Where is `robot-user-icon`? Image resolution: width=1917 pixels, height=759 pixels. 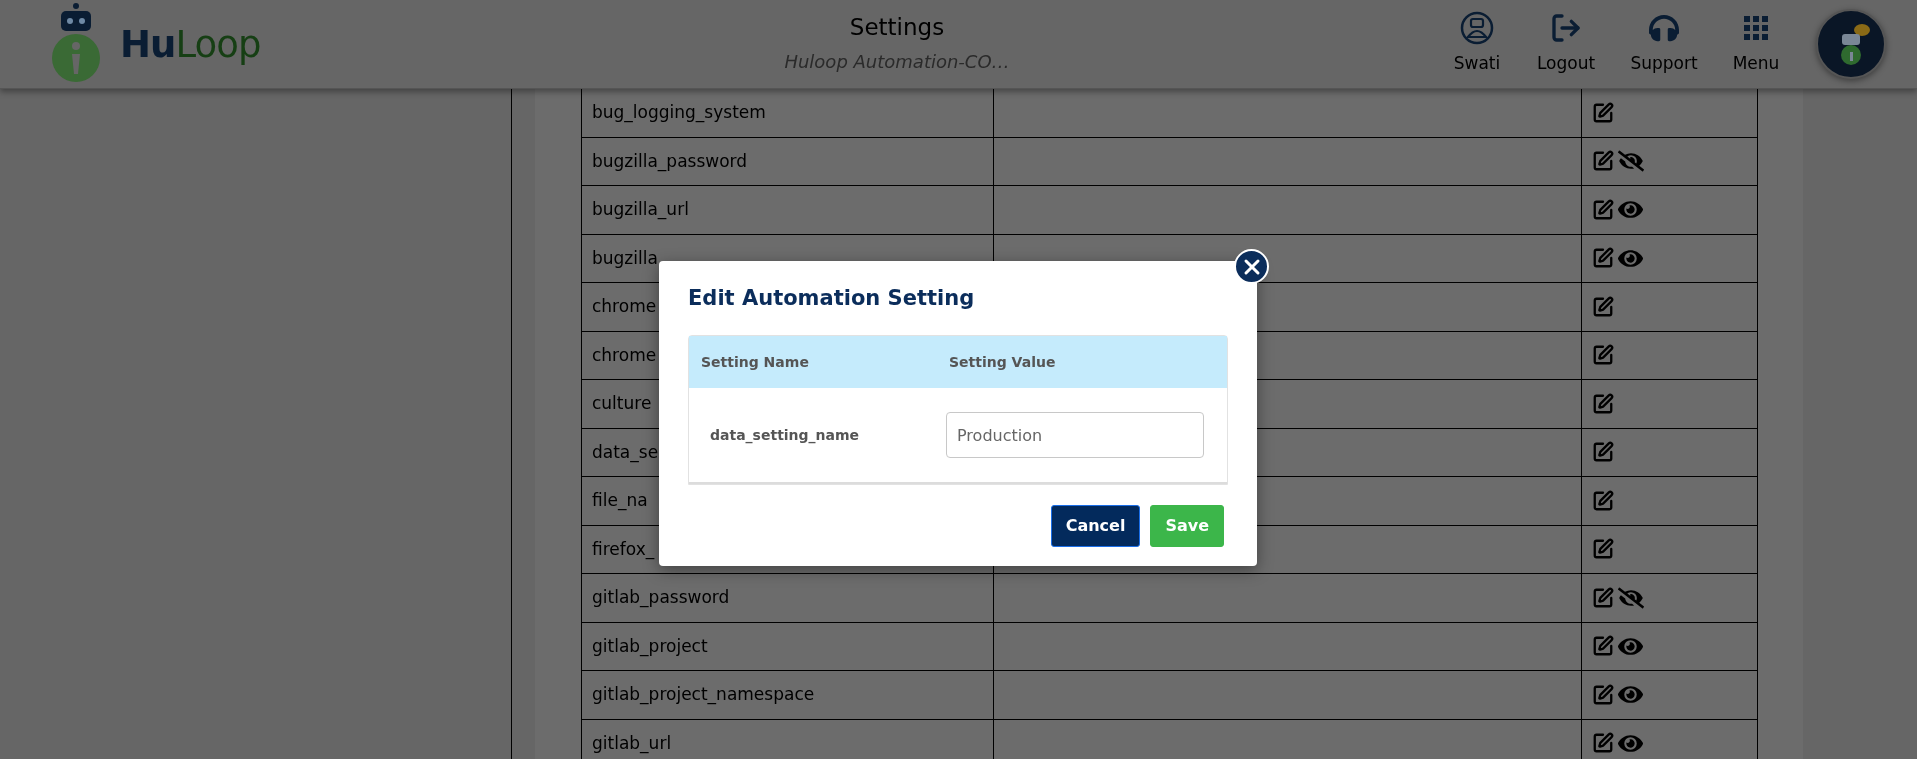 robot-user-icon is located at coordinates (1477, 28).